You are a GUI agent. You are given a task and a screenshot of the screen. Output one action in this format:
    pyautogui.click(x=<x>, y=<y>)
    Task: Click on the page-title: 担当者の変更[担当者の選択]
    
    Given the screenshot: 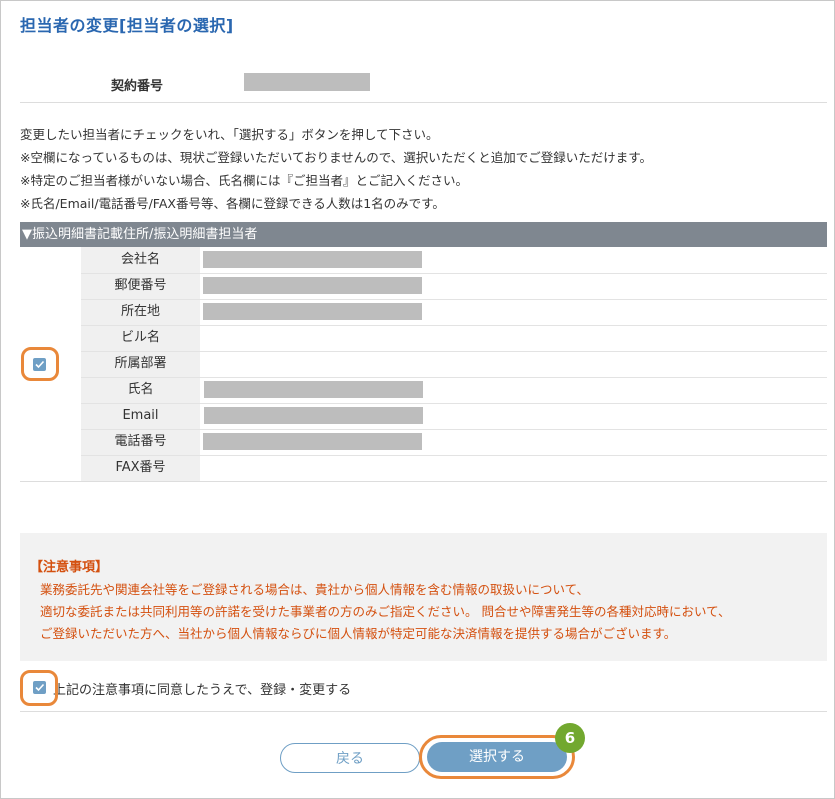 What is the action you would take?
    pyautogui.click(x=127, y=25)
    